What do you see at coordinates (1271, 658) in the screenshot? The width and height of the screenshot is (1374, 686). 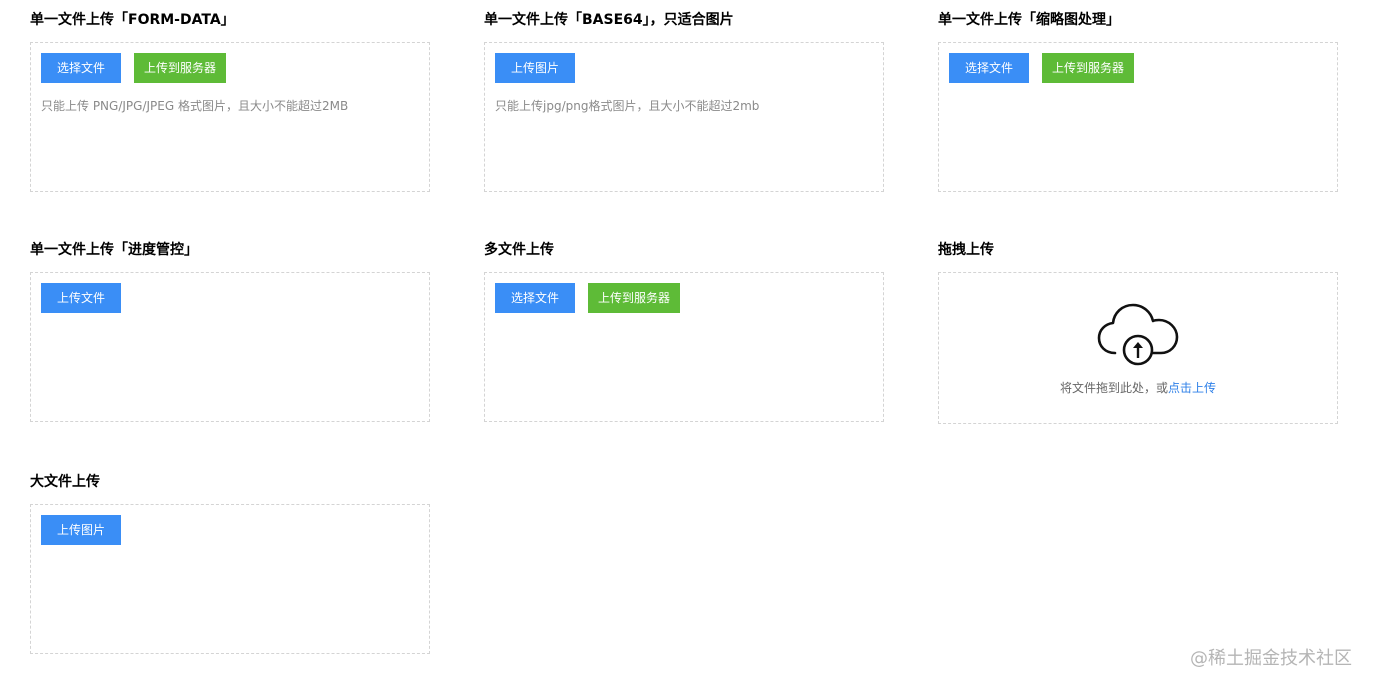 I see `watermark: @稀土掘金技术社区` at bounding box center [1271, 658].